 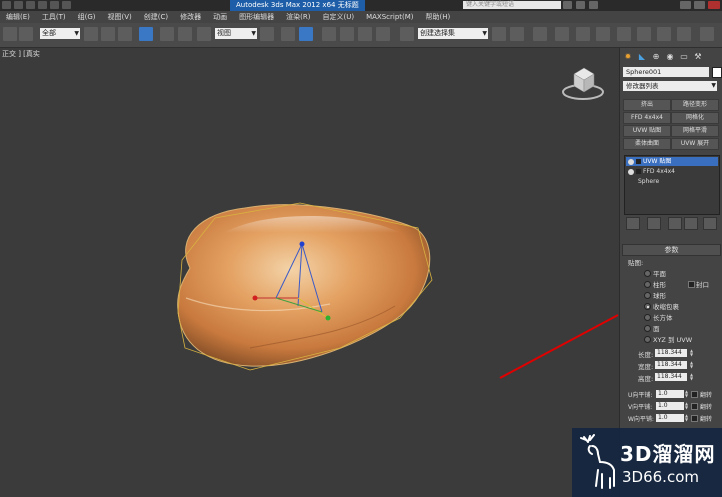 I want to click on show-end-result-icon, so click(x=654, y=223).